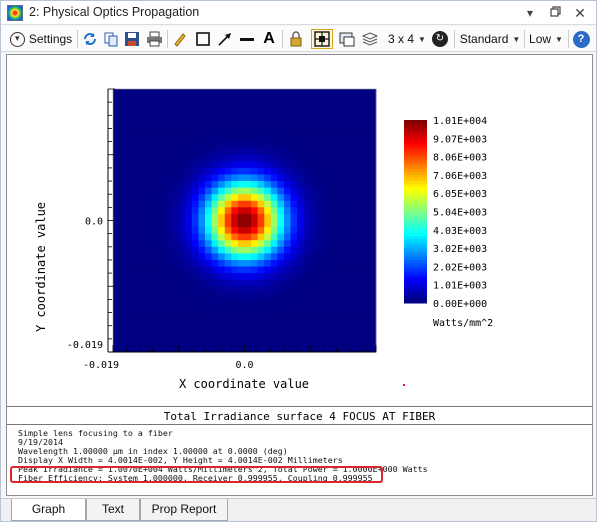 The height and width of the screenshot is (522, 597). What do you see at coordinates (347, 39) in the screenshot?
I see `window-layout-icon` at bounding box center [347, 39].